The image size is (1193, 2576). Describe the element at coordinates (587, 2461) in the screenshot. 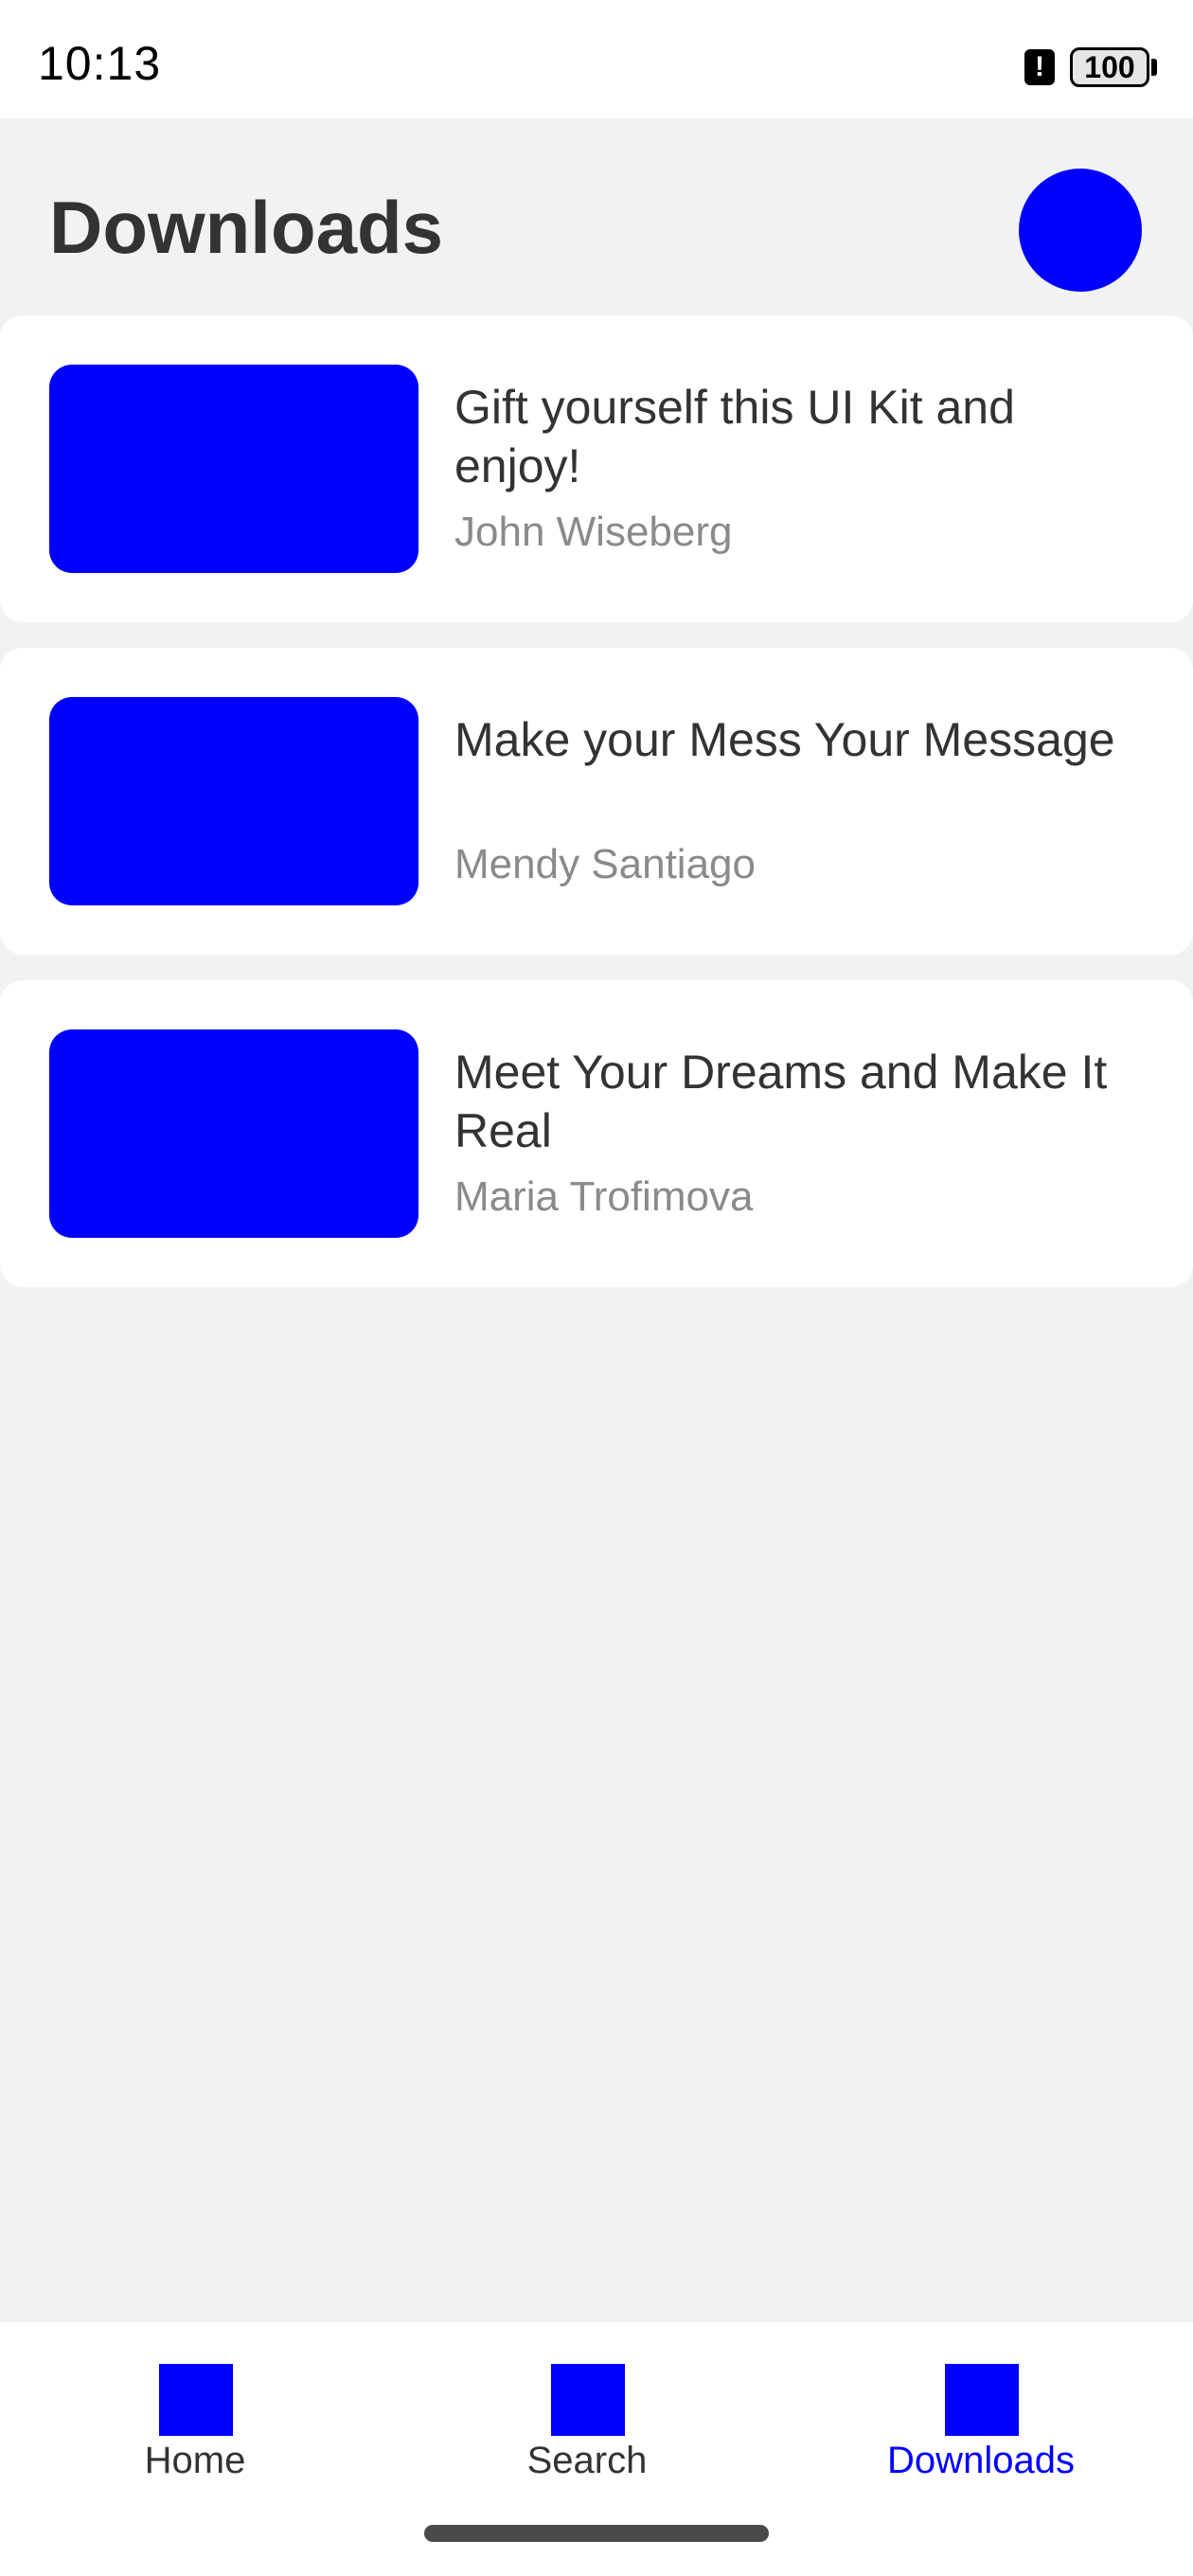

I see `nav-label-search: Search` at that location.